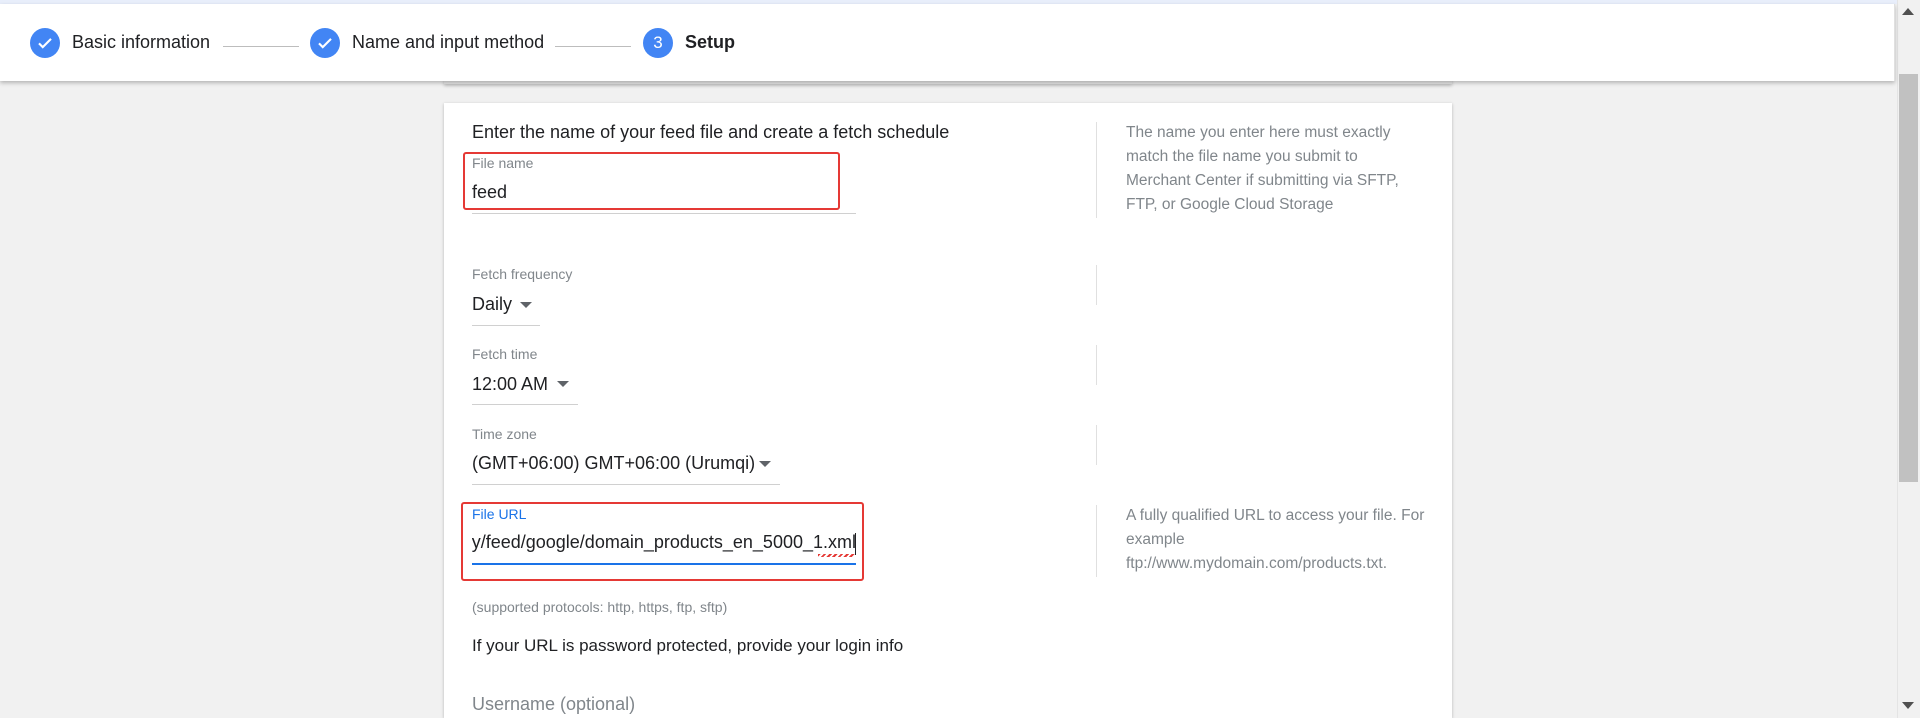 This screenshot has width=1920, height=718. Describe the element at coordinates (525, 404) in the screenshot. I see `fetch-time-underline` at that location.